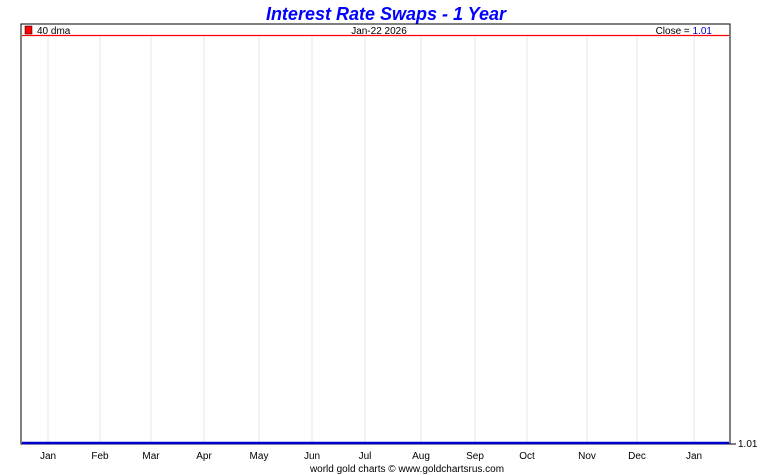 Image resolution: width=772 pixels, height=475 pixels. What do you see at coordinates (365, 456) in the screenshot?
I see `x-tick-label: Jul` at bounding box center [365, 456].